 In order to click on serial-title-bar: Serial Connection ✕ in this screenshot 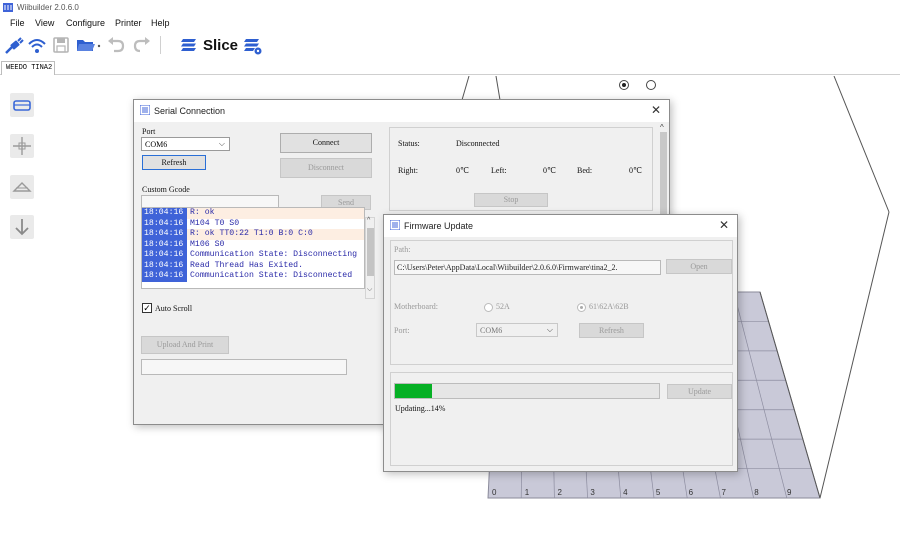, I will do `click(401, 111)`.